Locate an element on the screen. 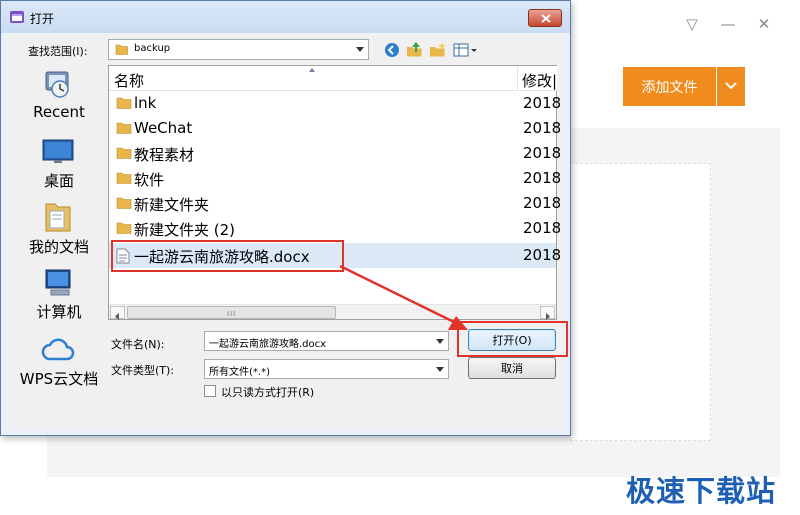  annotation-arrow-icon is located at coordinates (403, 297).